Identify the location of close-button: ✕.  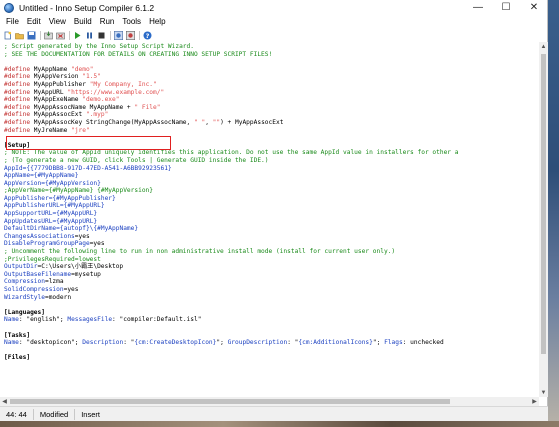
(534, 7).